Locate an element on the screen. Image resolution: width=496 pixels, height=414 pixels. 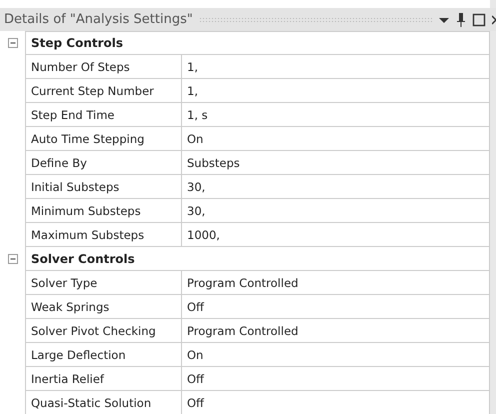
property-name: Solver Type is located at coordinates (103, 283).